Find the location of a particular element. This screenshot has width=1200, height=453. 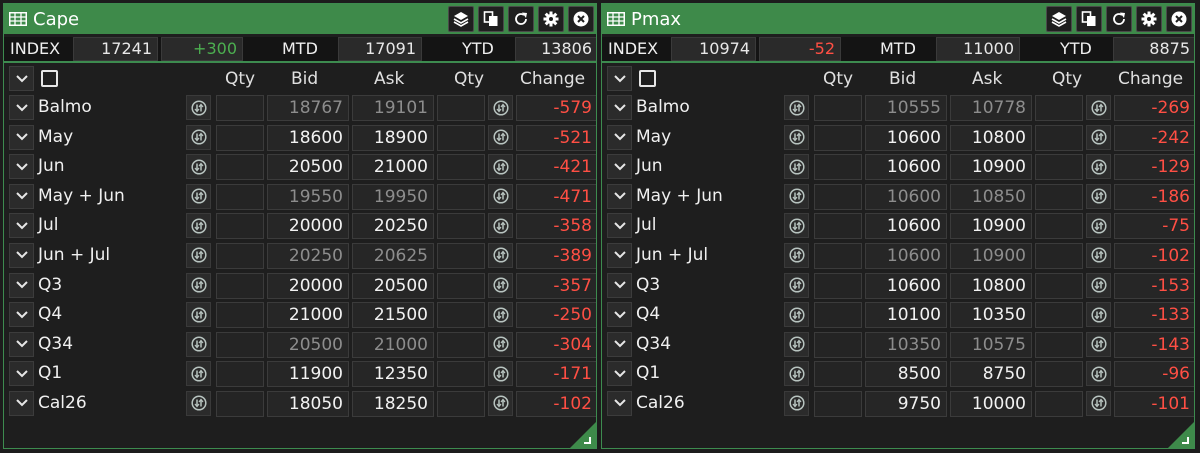

close-button is located at coordinates (1179, 19).